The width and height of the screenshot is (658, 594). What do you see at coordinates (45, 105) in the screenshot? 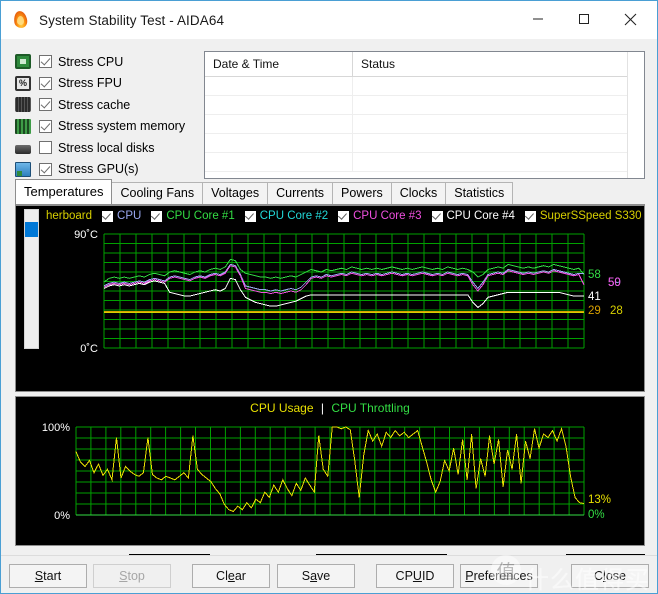
I see `stress-cache-checkbox` at bounding box center [45, 105].